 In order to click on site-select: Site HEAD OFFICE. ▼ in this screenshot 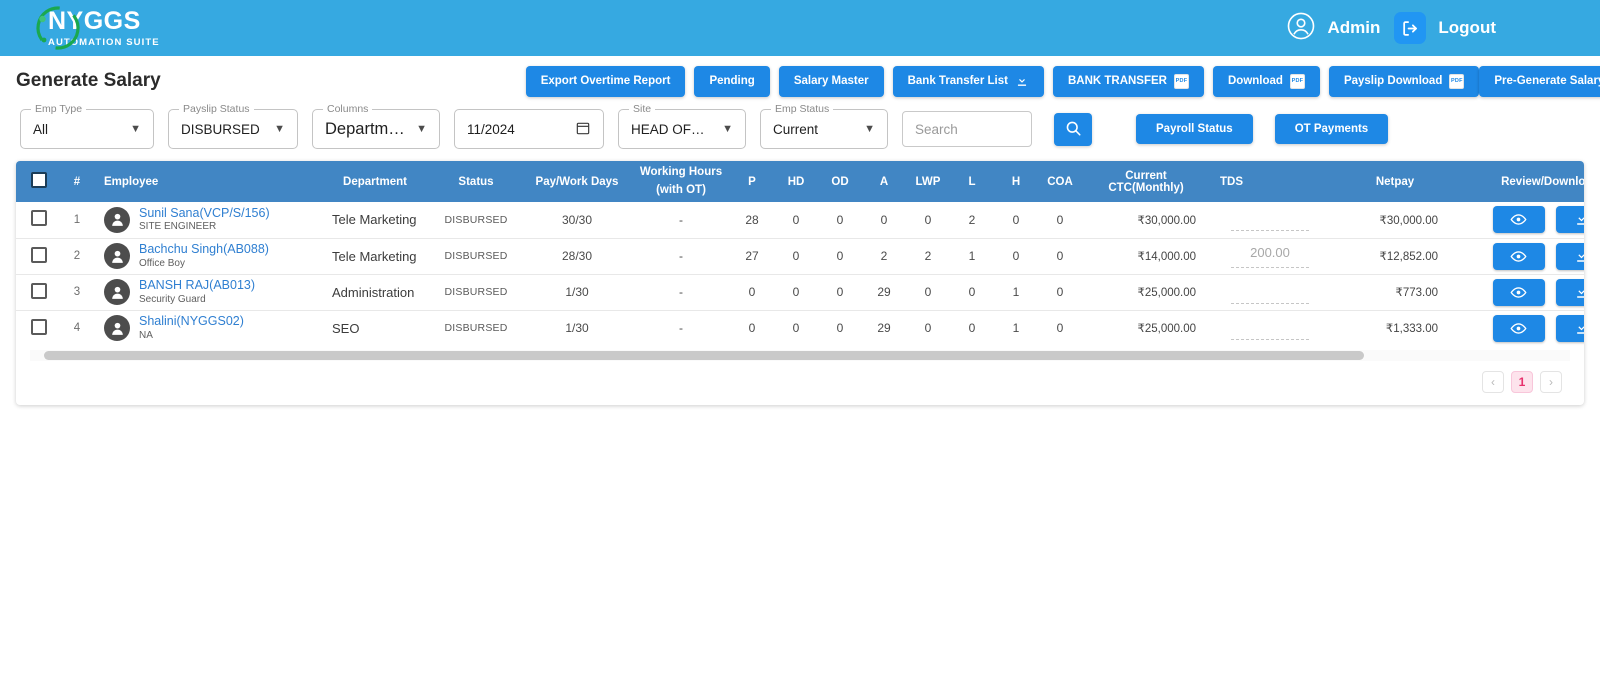, I will do `click(682, 126)`.